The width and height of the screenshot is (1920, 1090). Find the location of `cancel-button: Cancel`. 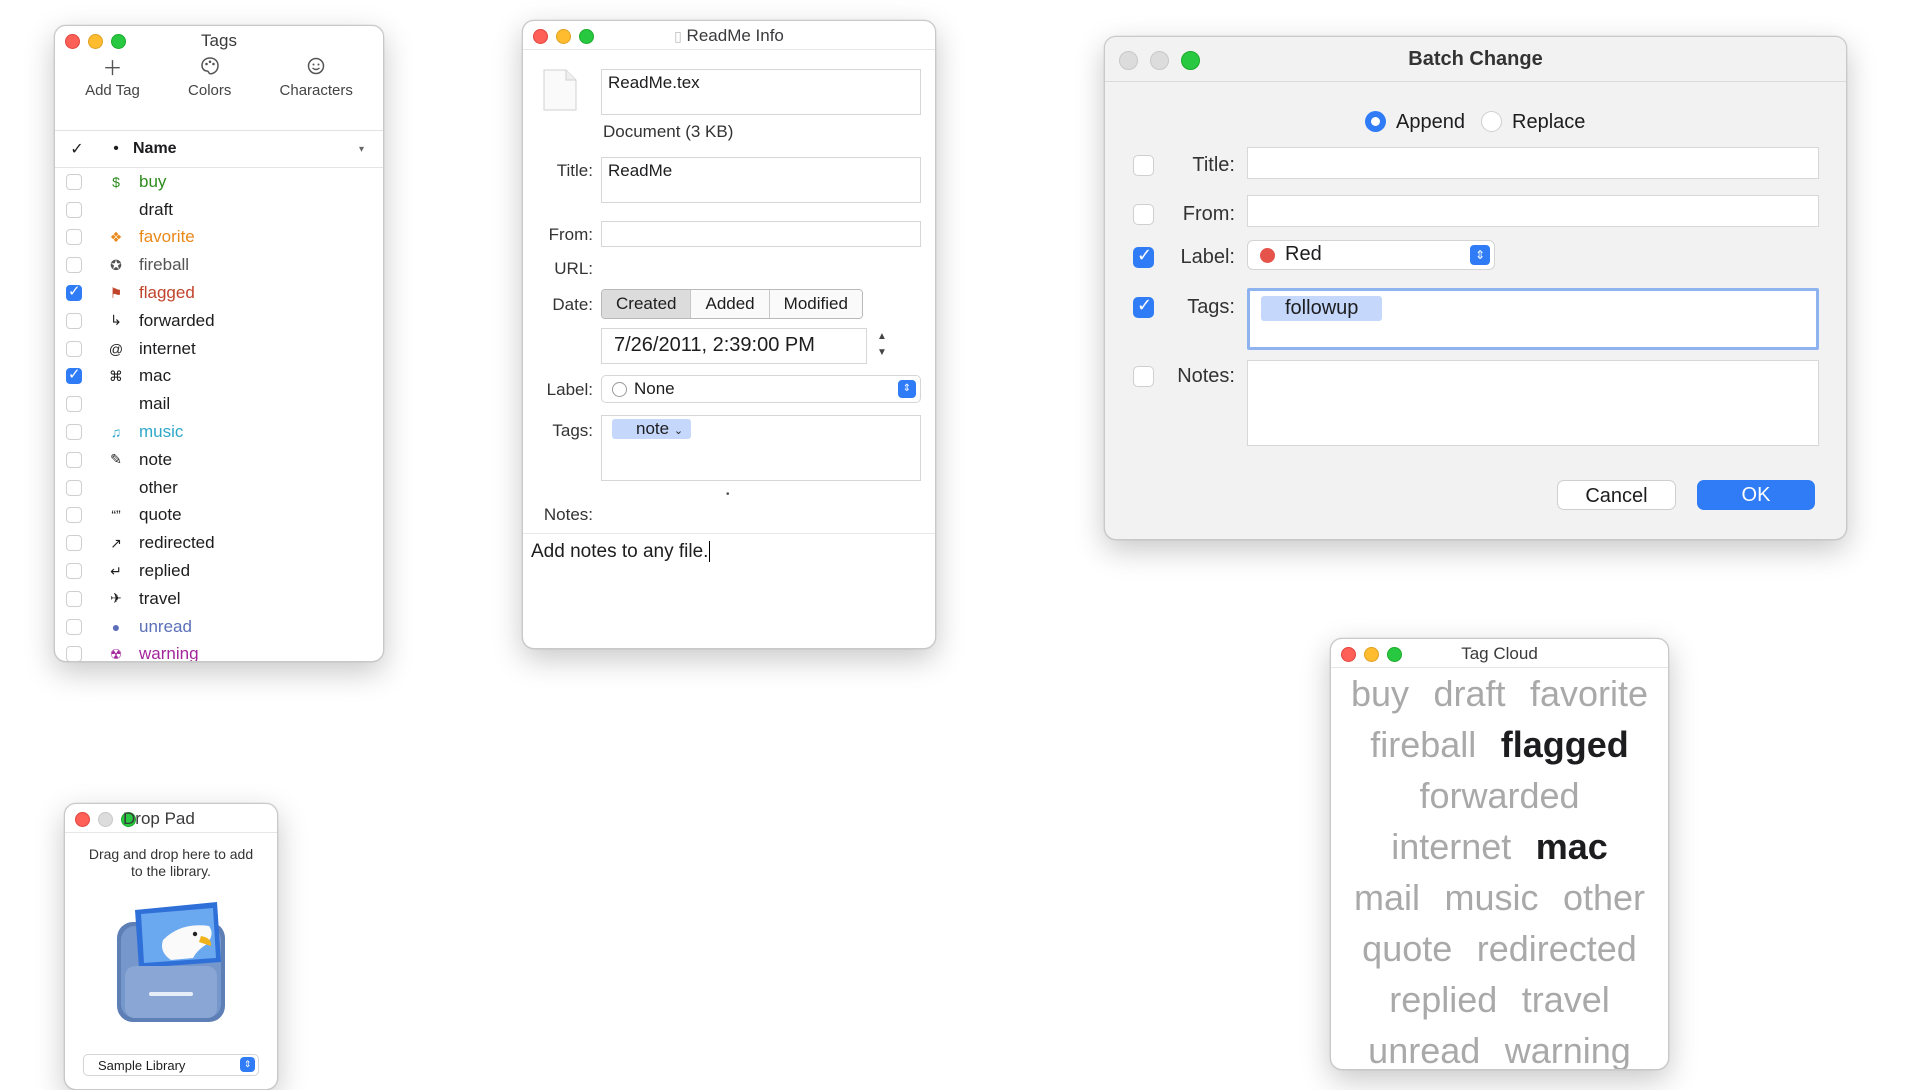

cancel-button: Cancel is located at coordinates (1616, 495).